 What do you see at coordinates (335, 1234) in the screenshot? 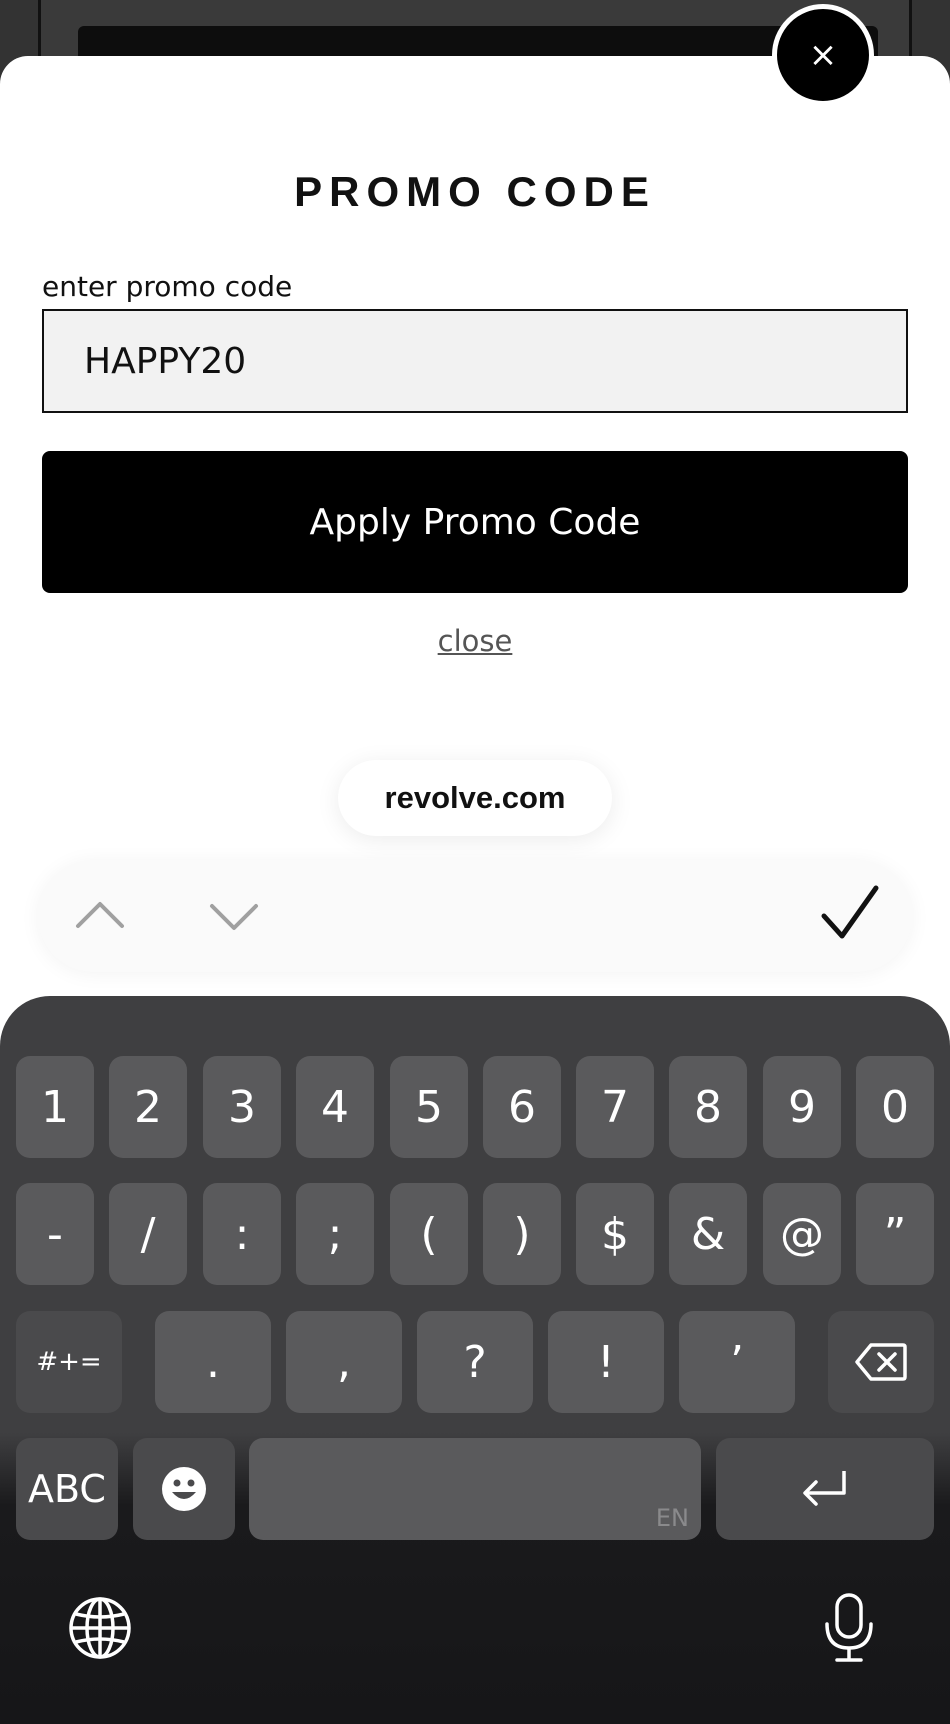
I see `key-semicolon: ;` at bounding box center [335, 1234].